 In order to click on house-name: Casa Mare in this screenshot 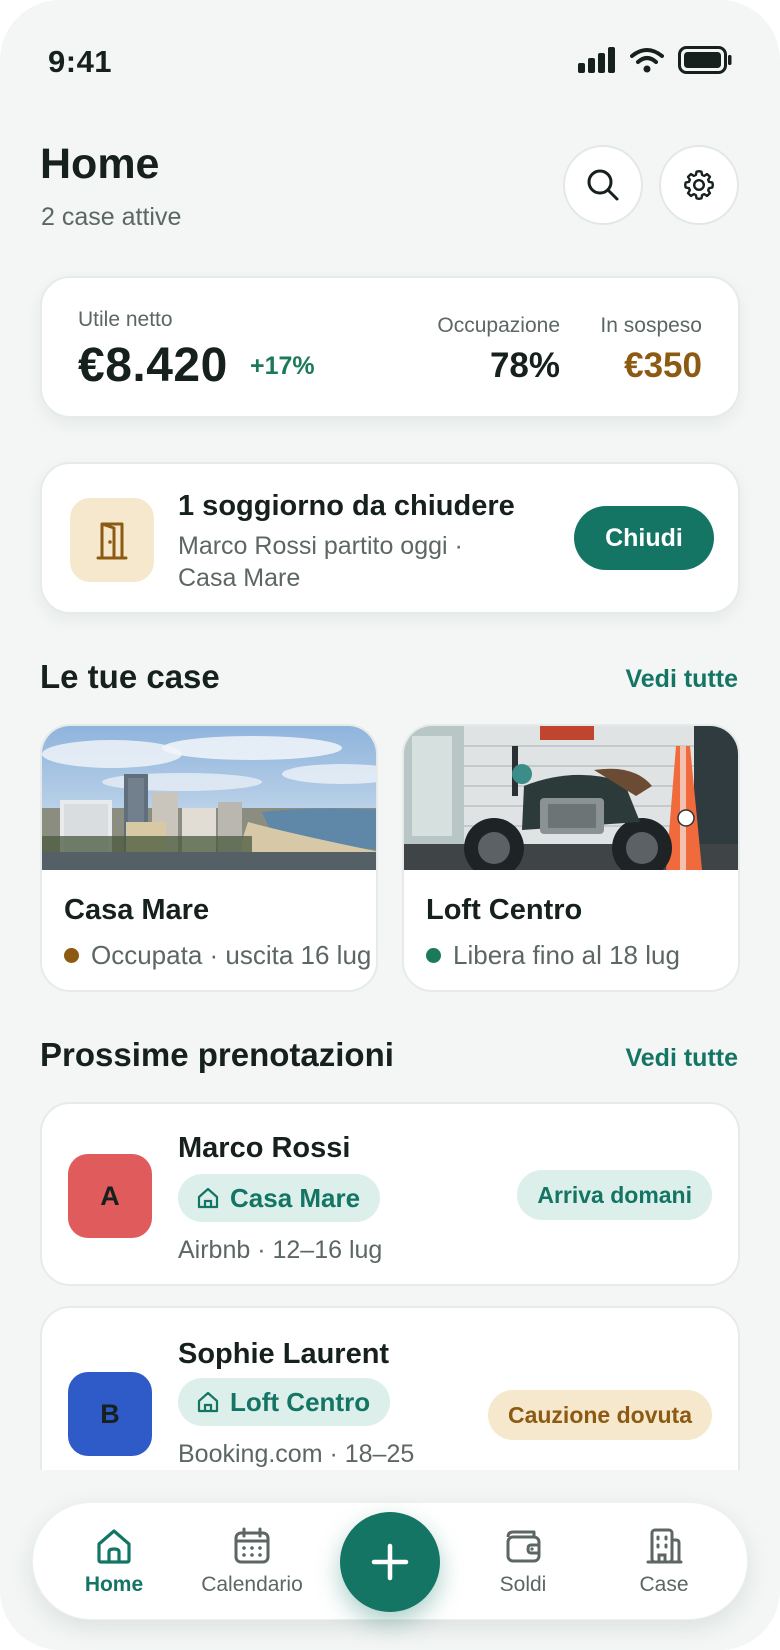, I will do `click(137, 910)`.